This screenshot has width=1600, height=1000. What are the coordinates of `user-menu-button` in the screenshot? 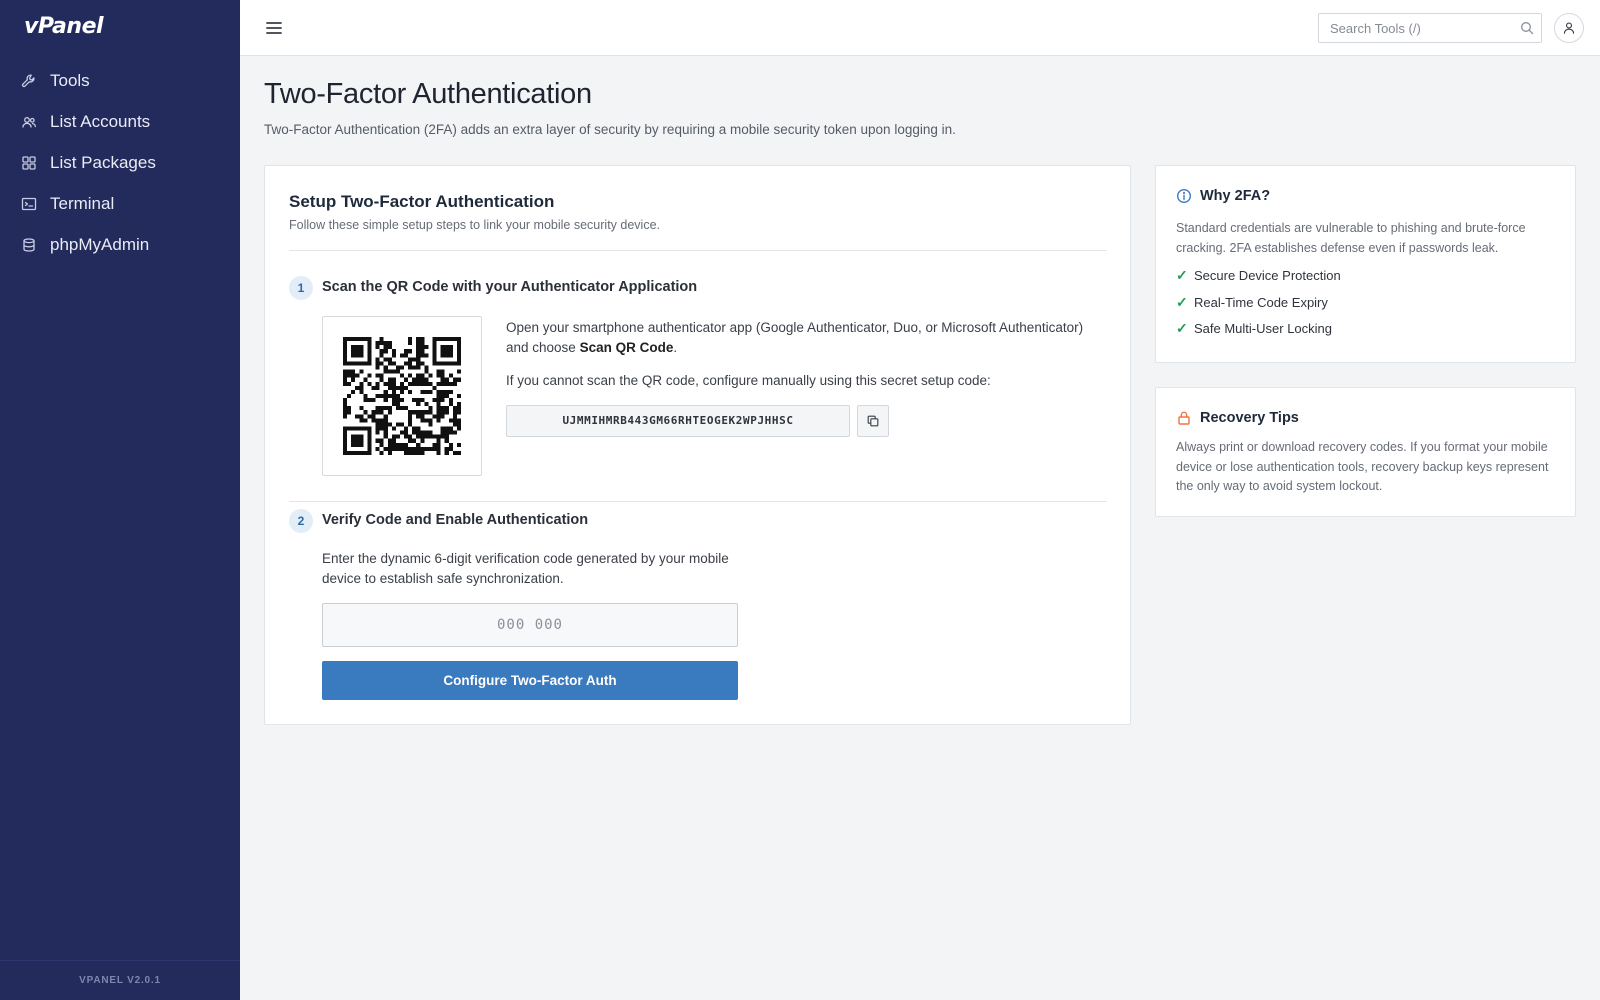 It's located at (1569, 28).